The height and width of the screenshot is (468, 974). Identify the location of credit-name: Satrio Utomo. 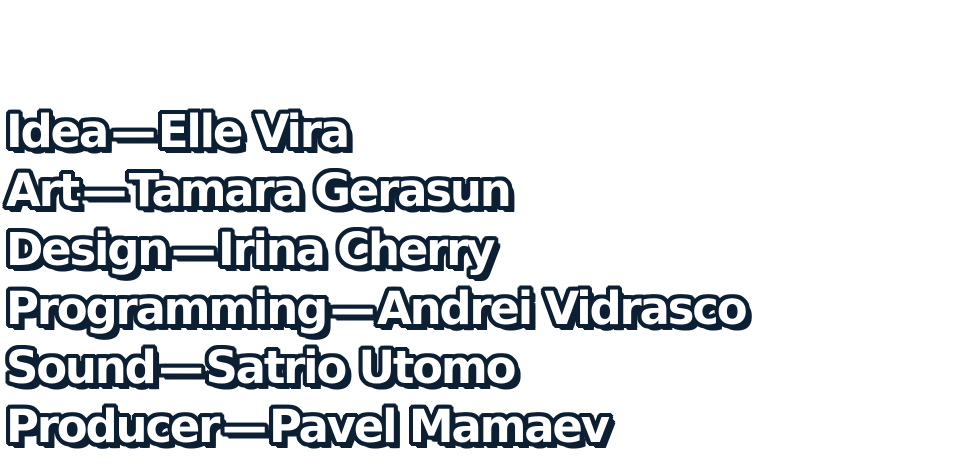
(360, 367).